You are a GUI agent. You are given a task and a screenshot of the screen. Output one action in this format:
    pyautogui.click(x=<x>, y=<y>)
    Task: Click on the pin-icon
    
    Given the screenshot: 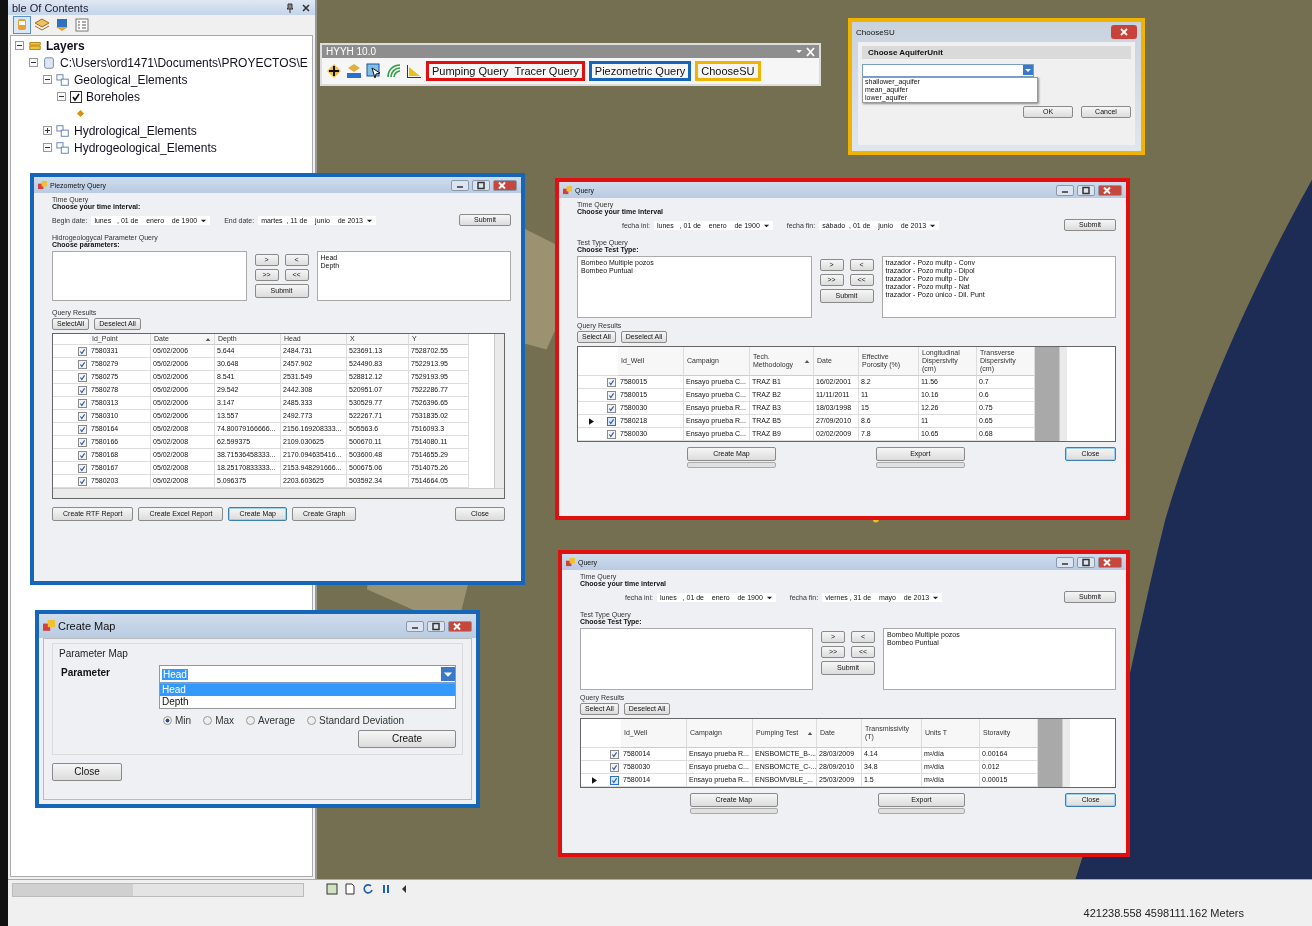 What is the action you would take?
    pyautogui.click(x=290, y=7)
    